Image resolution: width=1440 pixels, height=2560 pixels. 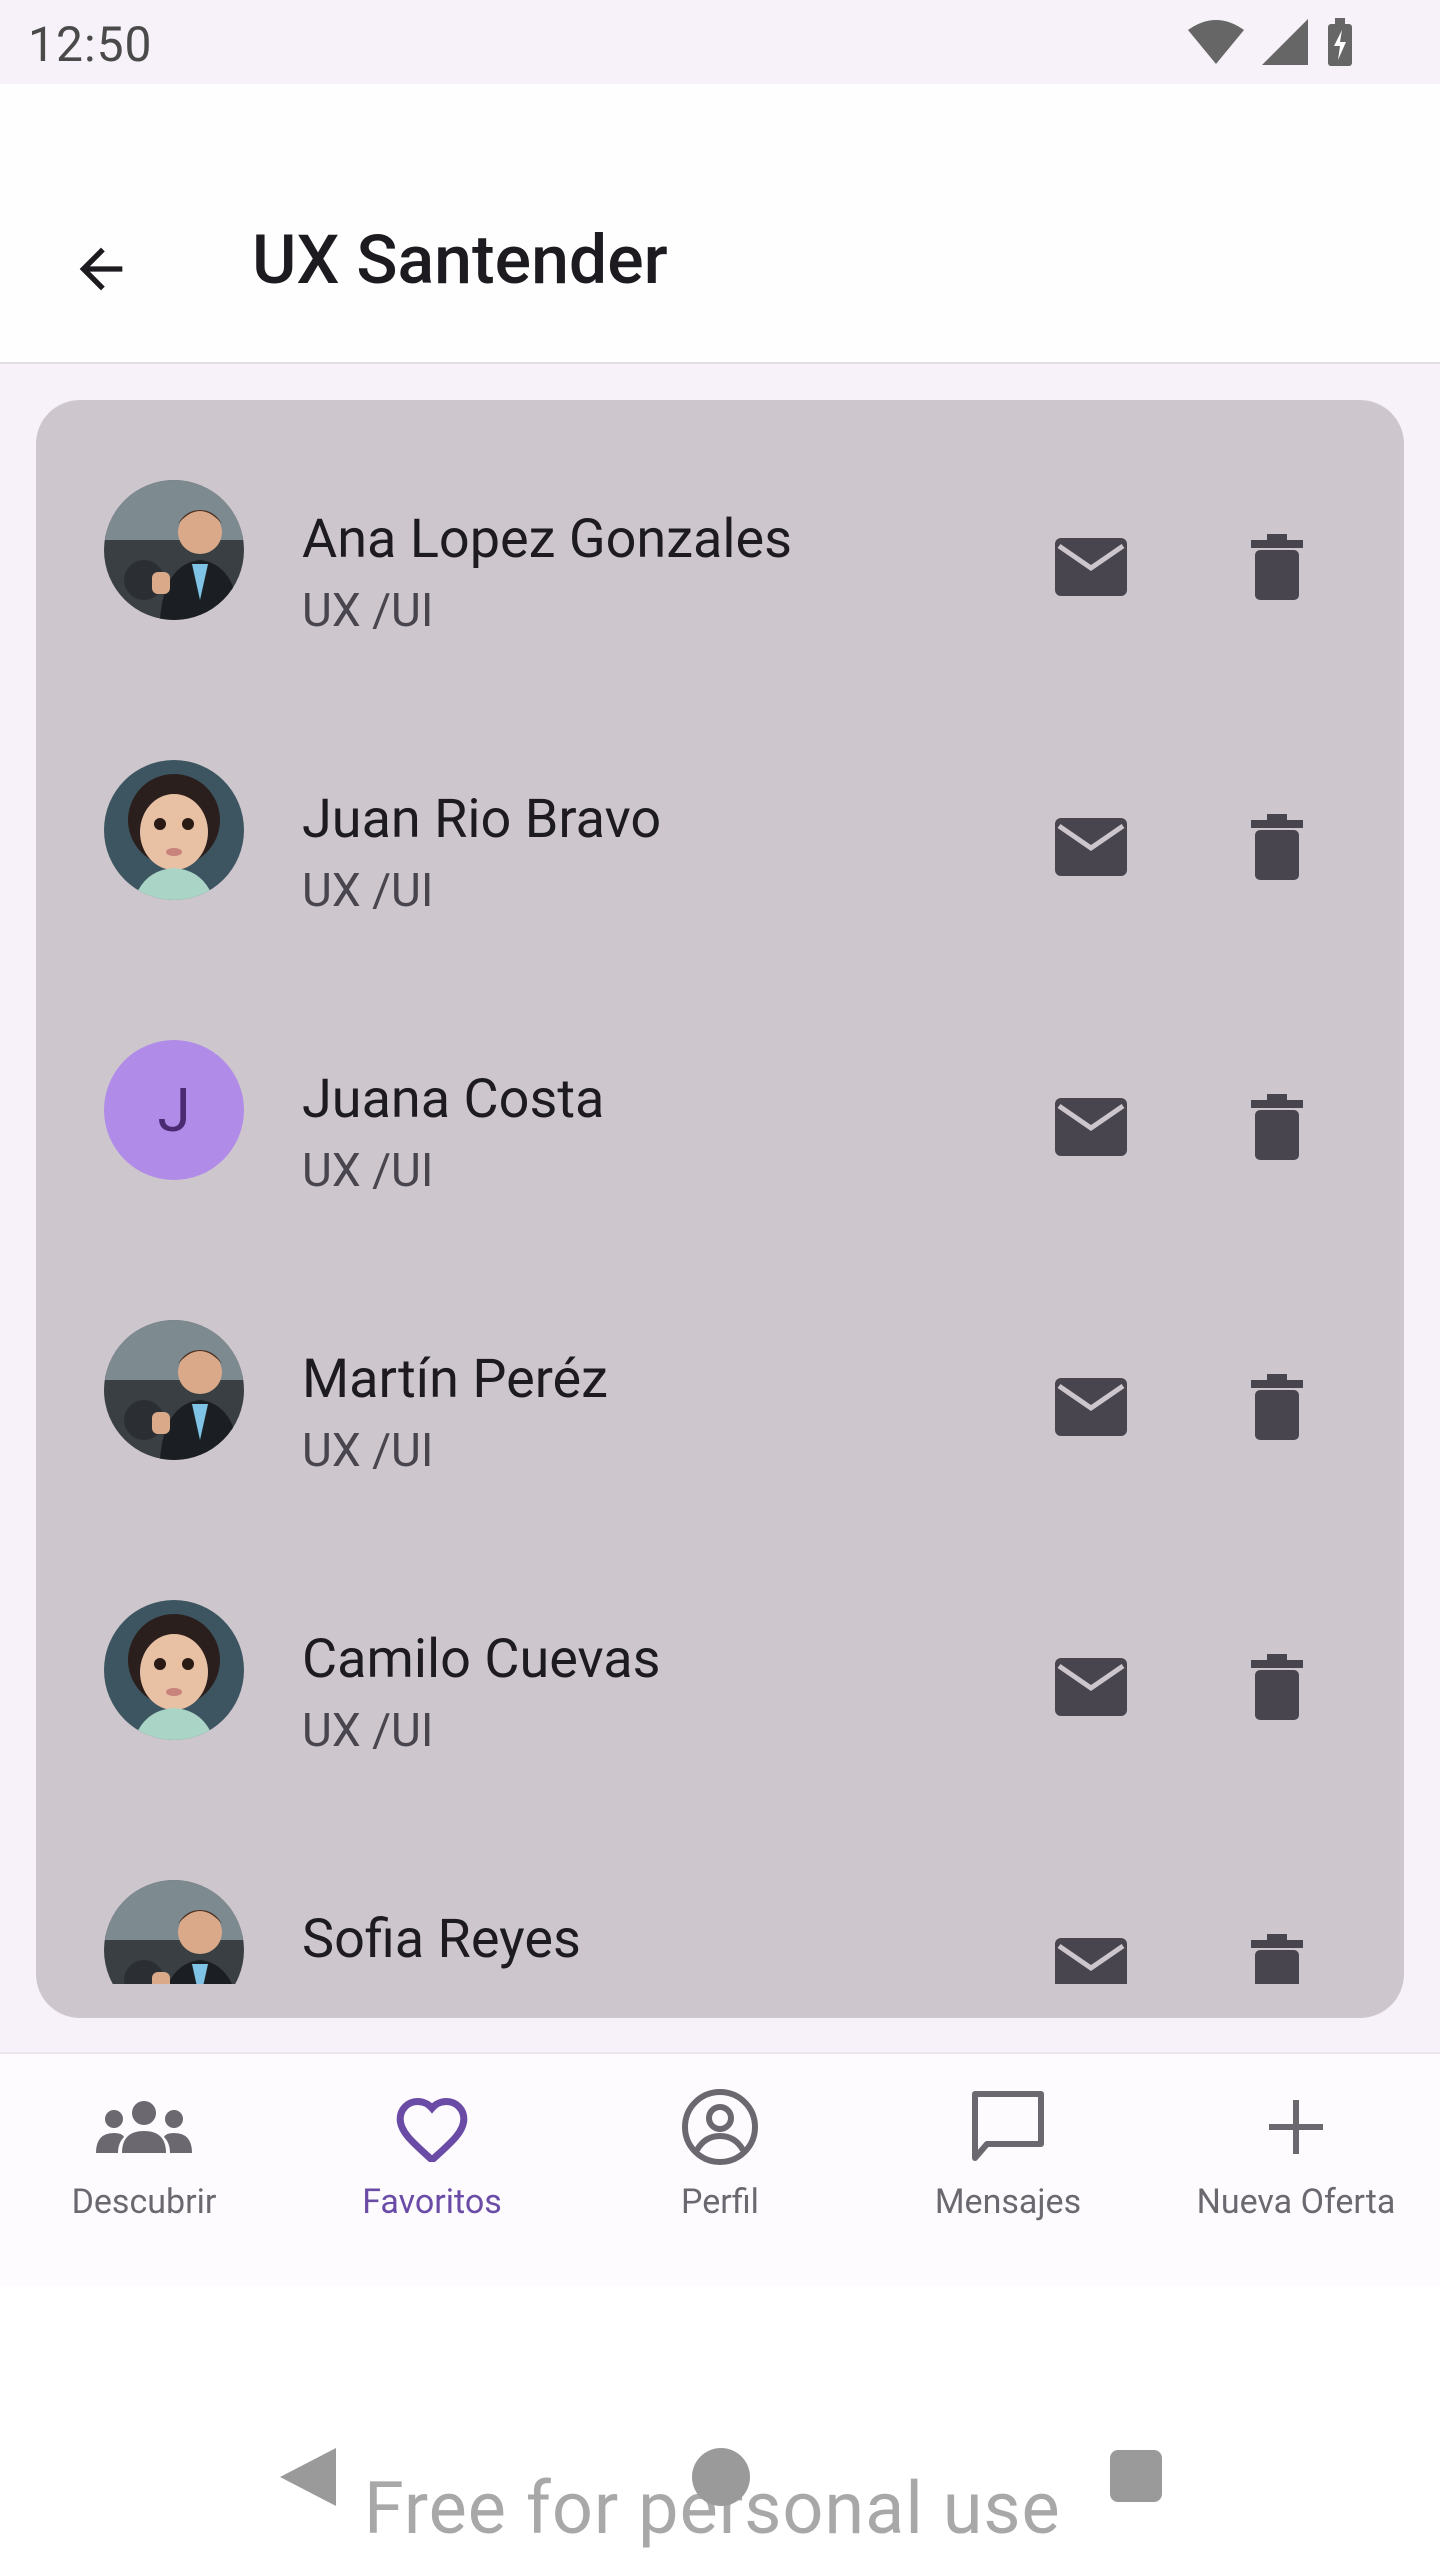 What do you see at coordinates (432, 2174) in the screenshot?
I see `nav-item-favoritos: Favoritos` at bounding box center [432, 2174].